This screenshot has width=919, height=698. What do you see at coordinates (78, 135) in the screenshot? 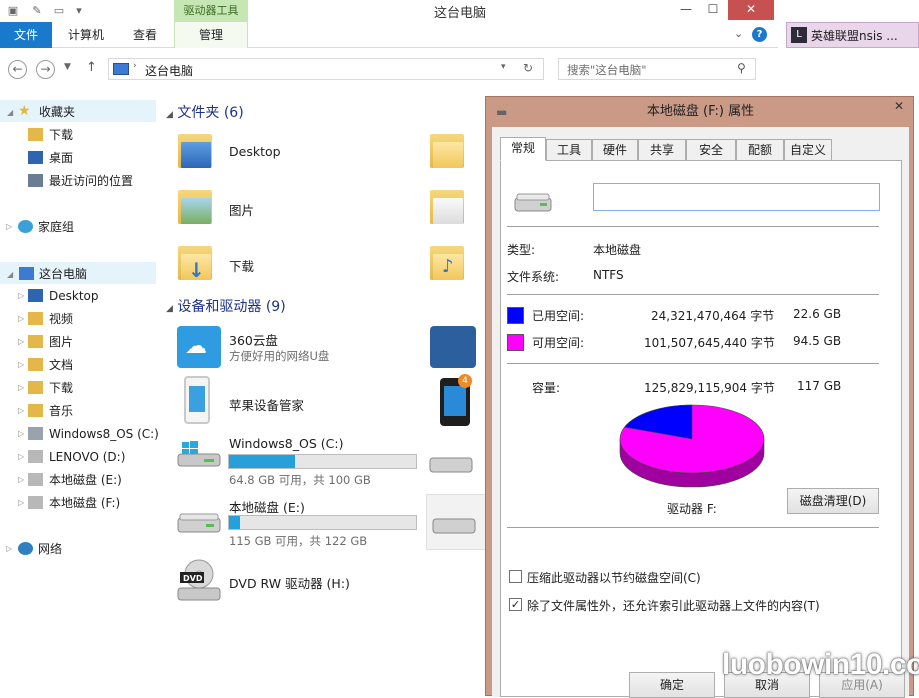
I see `nav-fav-downloads: 下载` at bounding box center [78, 135].